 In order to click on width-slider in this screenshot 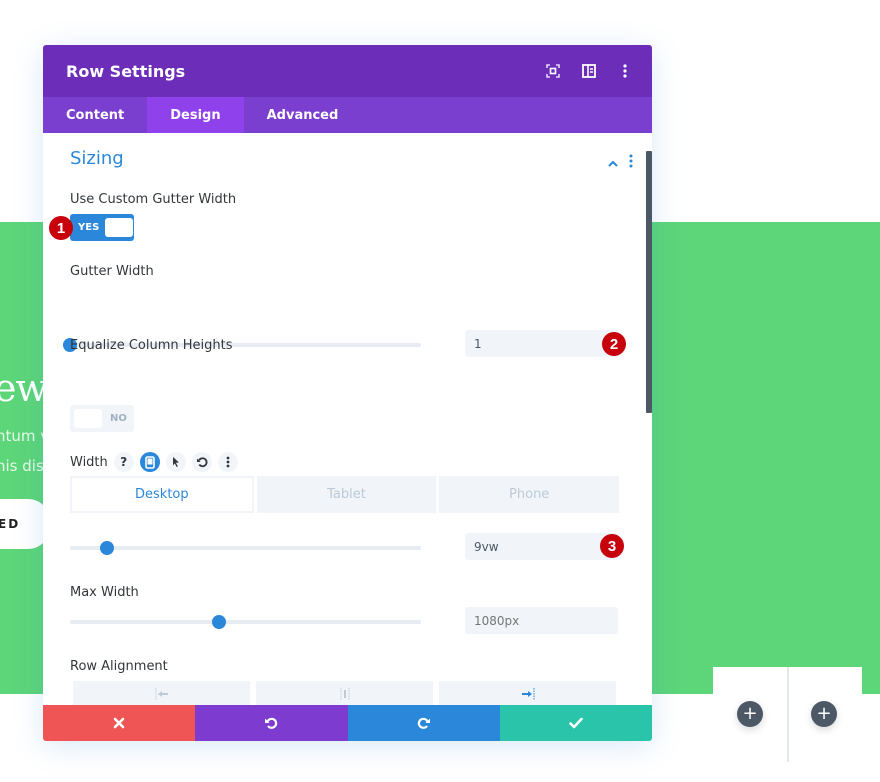, I will do `click(245, 548)`.